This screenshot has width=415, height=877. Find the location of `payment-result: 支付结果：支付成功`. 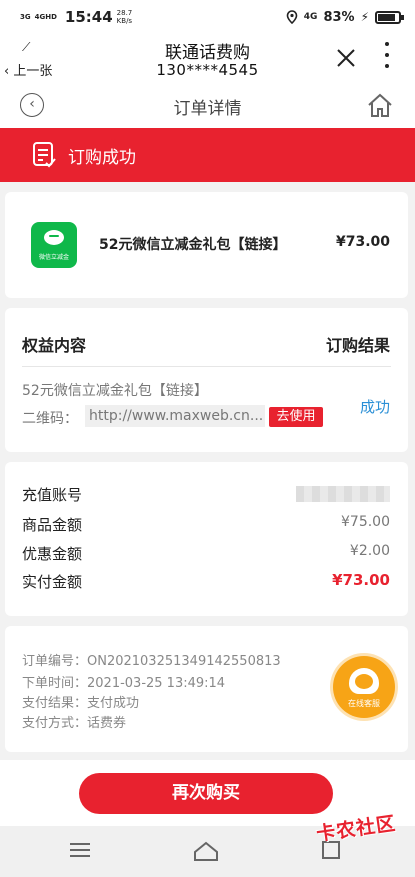

payment-result: 支付结果：支付成功 is located at coordinates (81, 703).